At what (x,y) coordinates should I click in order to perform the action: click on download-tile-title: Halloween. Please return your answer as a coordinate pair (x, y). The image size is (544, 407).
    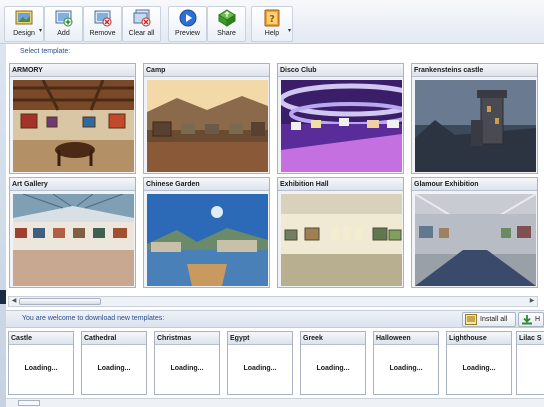
    Looking at the image, I should click on (406, 338).